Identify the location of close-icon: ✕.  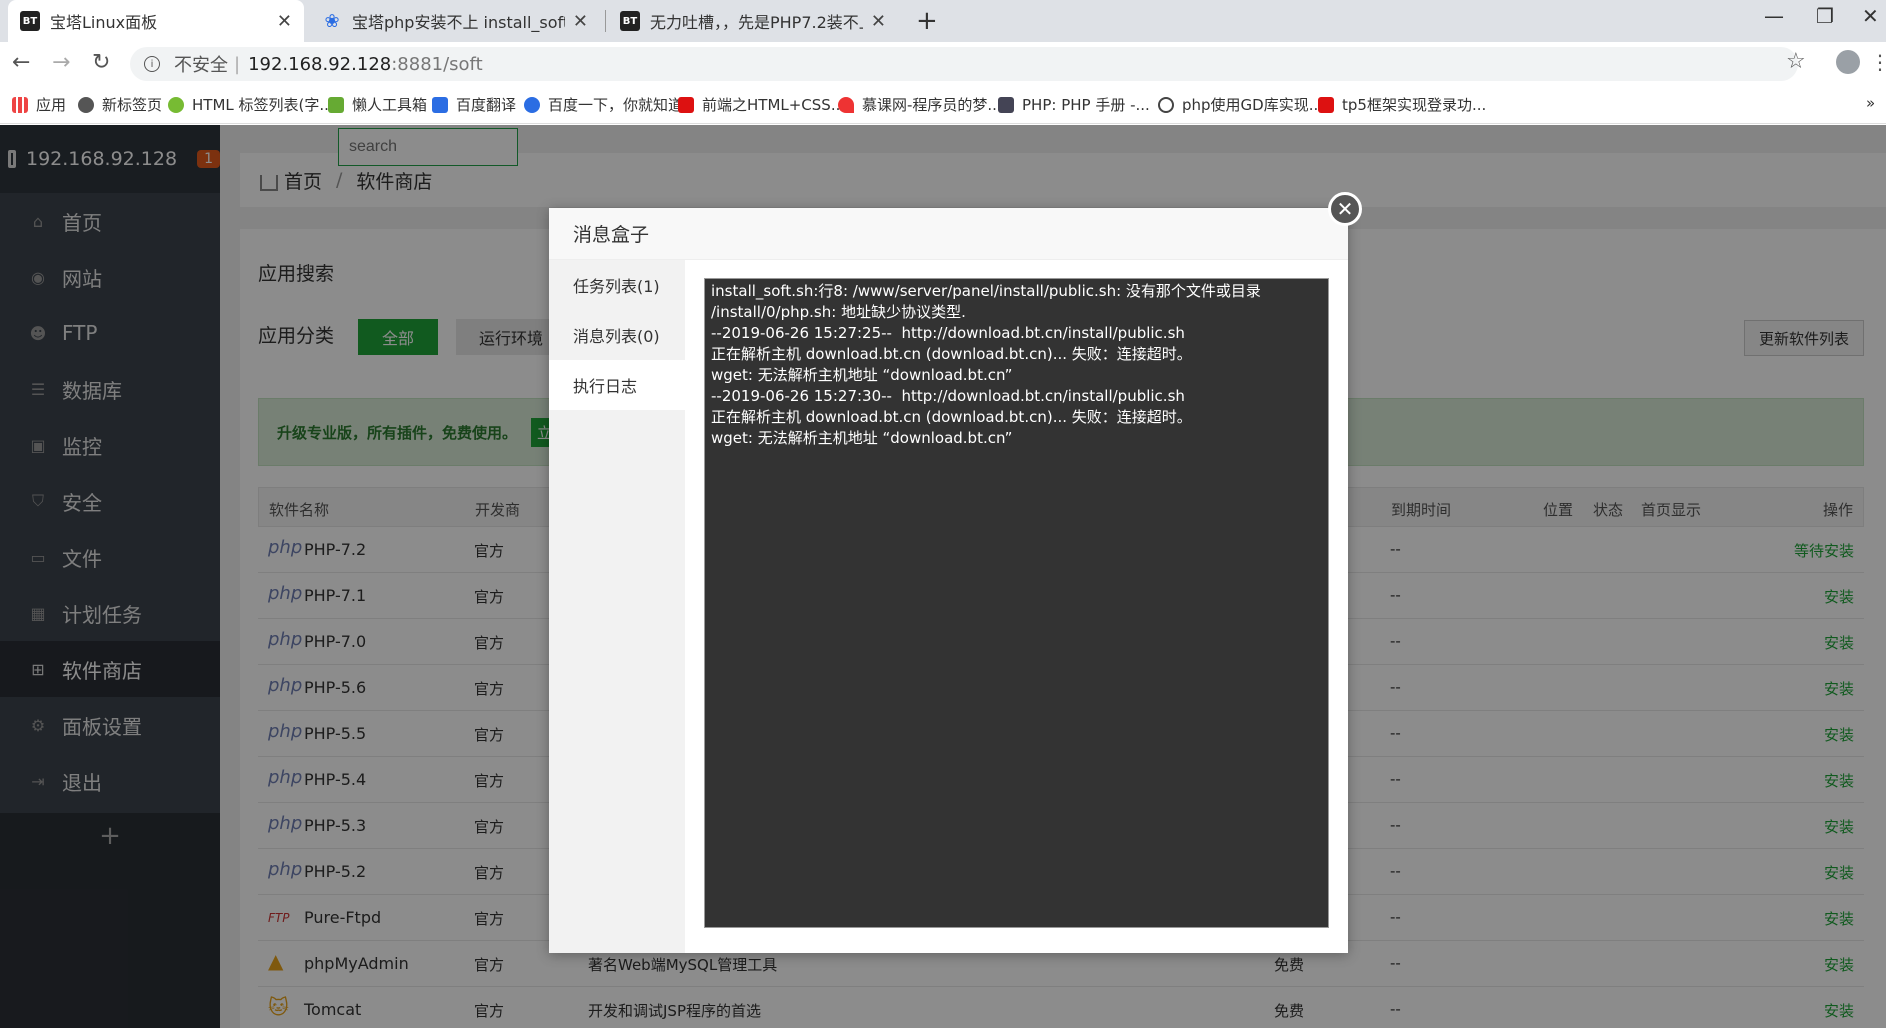
(1345, 209).